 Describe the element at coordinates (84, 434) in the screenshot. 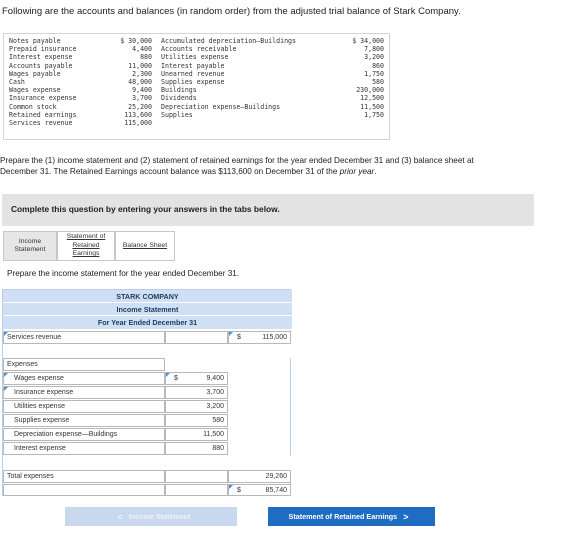

I see `expense-label-input: Depreciation expense—Buildings` at that location.